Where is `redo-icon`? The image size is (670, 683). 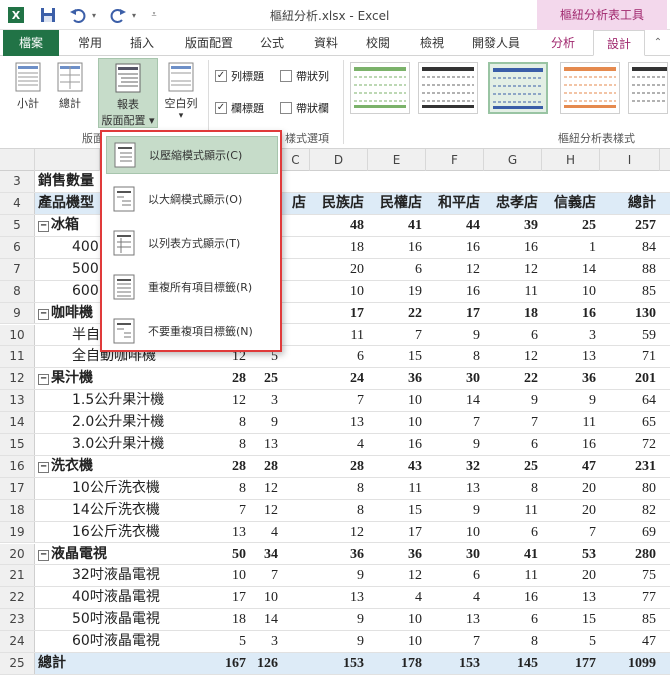 redo-icon is located at coordinates (118, 15).